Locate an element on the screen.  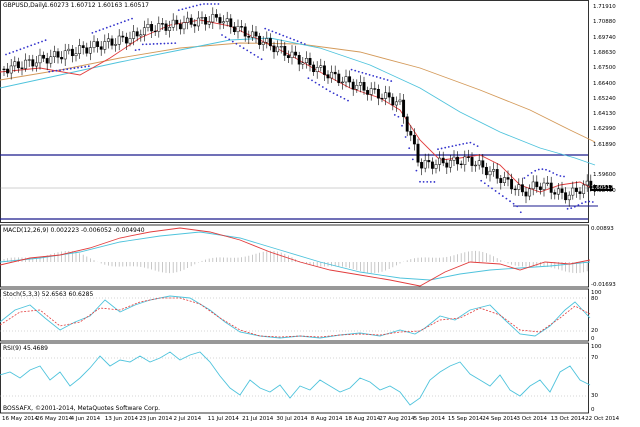
chart-header-symbol: GBPUSD,Daily is located at coordinates (24, 5).